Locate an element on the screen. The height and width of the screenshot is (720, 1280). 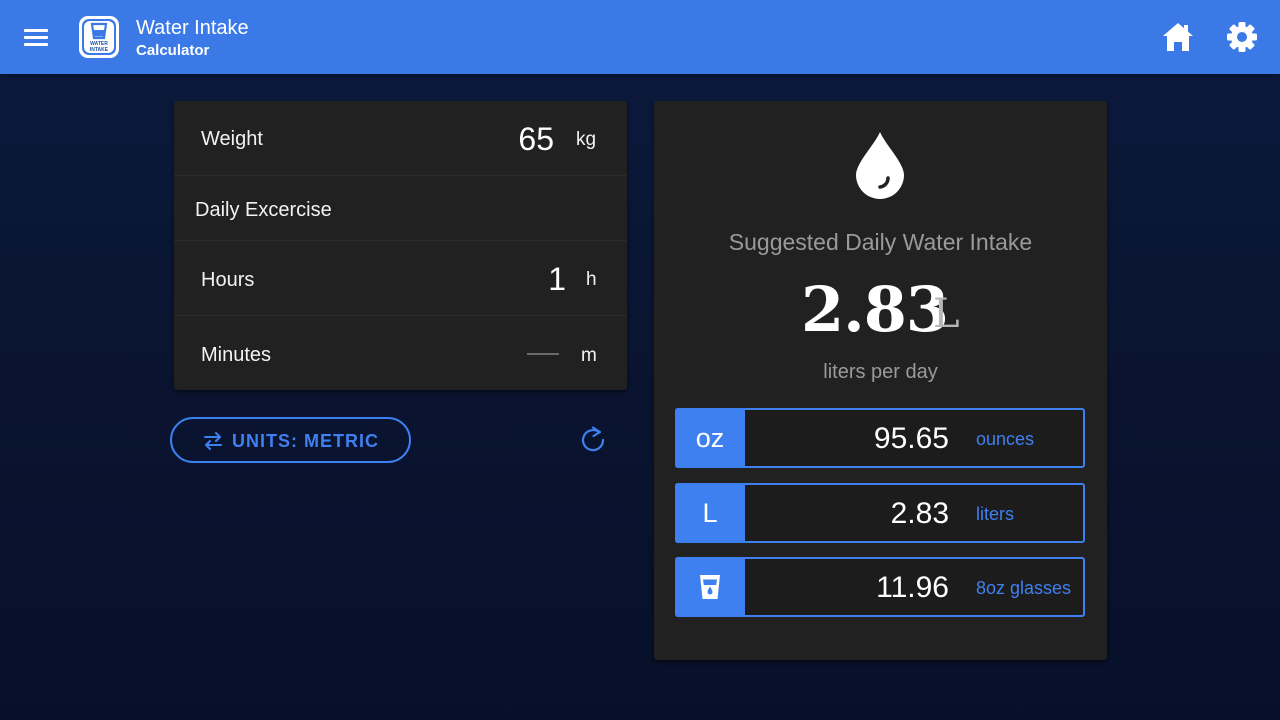
ounces-value: 95.65 is located at coordinates (911, 438).